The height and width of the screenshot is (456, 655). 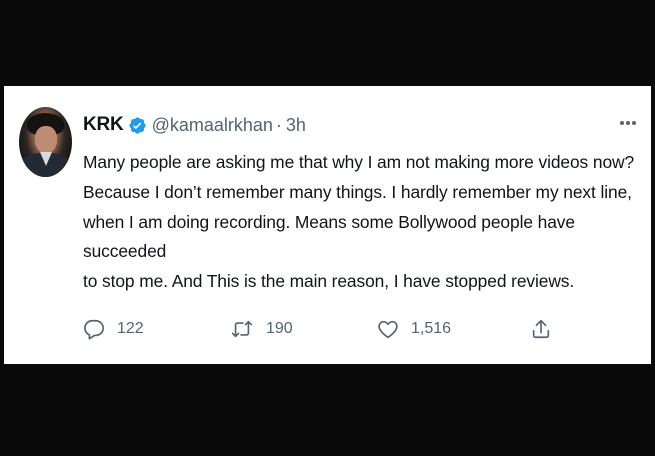 I want to click on tweet-header: KRK @kamaalrkhan · 3h, so click(x=194, y=125).